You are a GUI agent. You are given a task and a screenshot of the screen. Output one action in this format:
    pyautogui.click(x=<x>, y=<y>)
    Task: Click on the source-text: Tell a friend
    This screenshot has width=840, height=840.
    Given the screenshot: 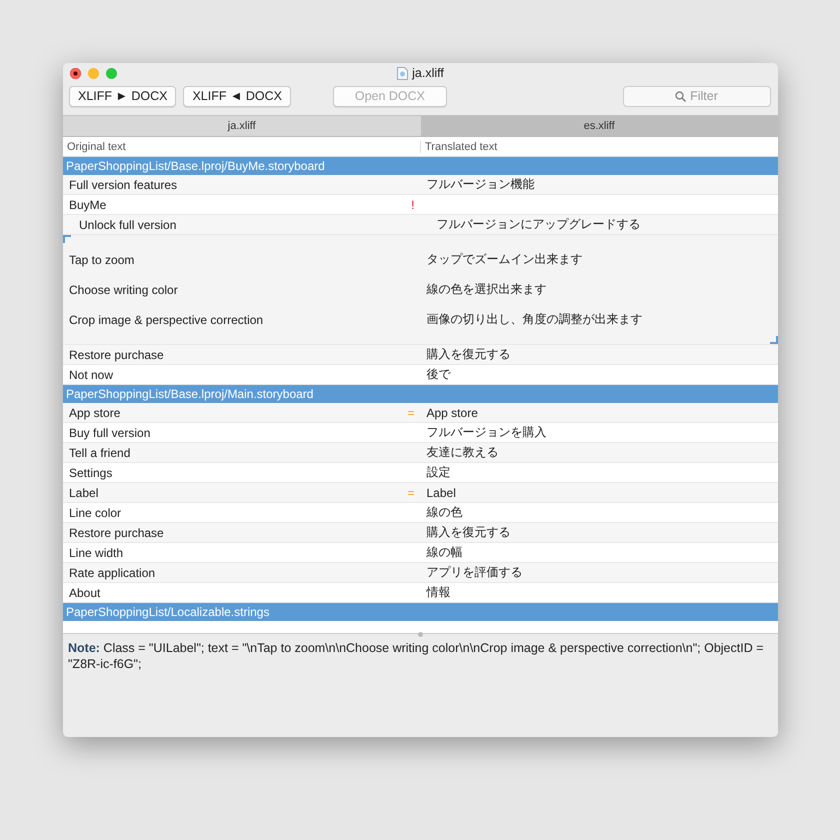 What is the action you would take?
    pyautogui.click(x=99, y=453)
    